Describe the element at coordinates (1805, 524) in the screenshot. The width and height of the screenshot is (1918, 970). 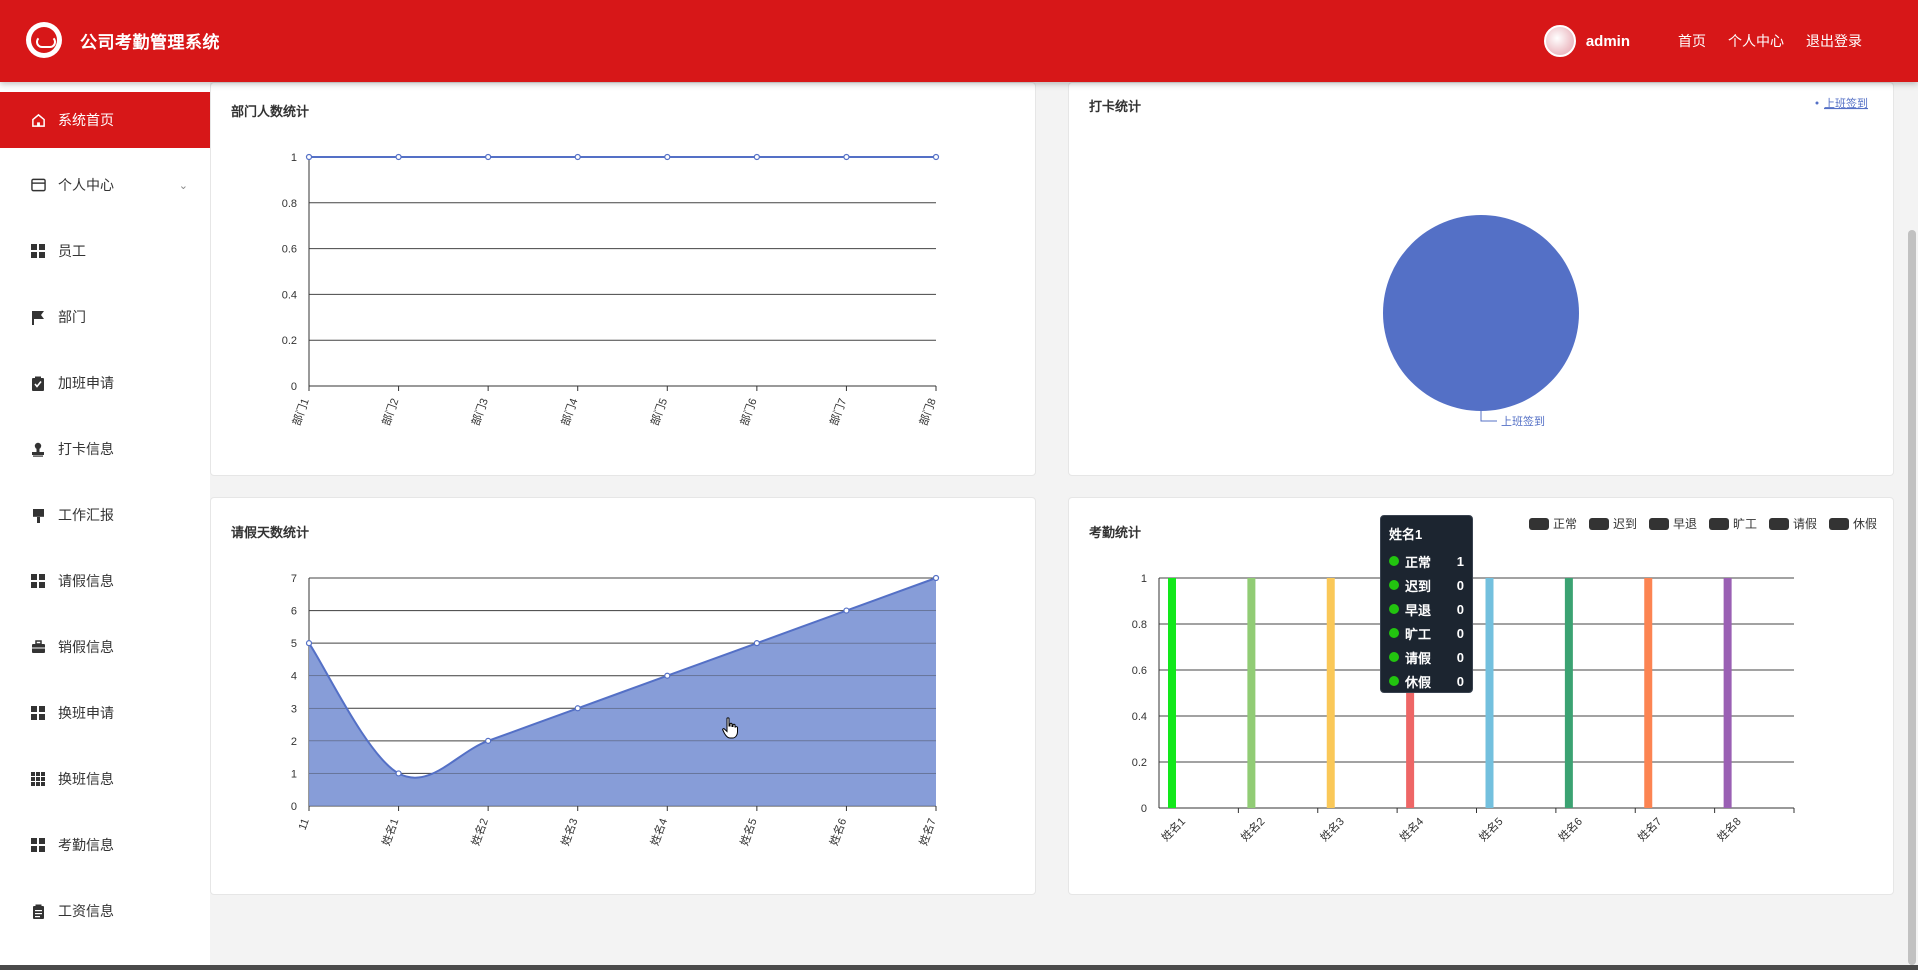
I see `legend-item: 请假` at that location.